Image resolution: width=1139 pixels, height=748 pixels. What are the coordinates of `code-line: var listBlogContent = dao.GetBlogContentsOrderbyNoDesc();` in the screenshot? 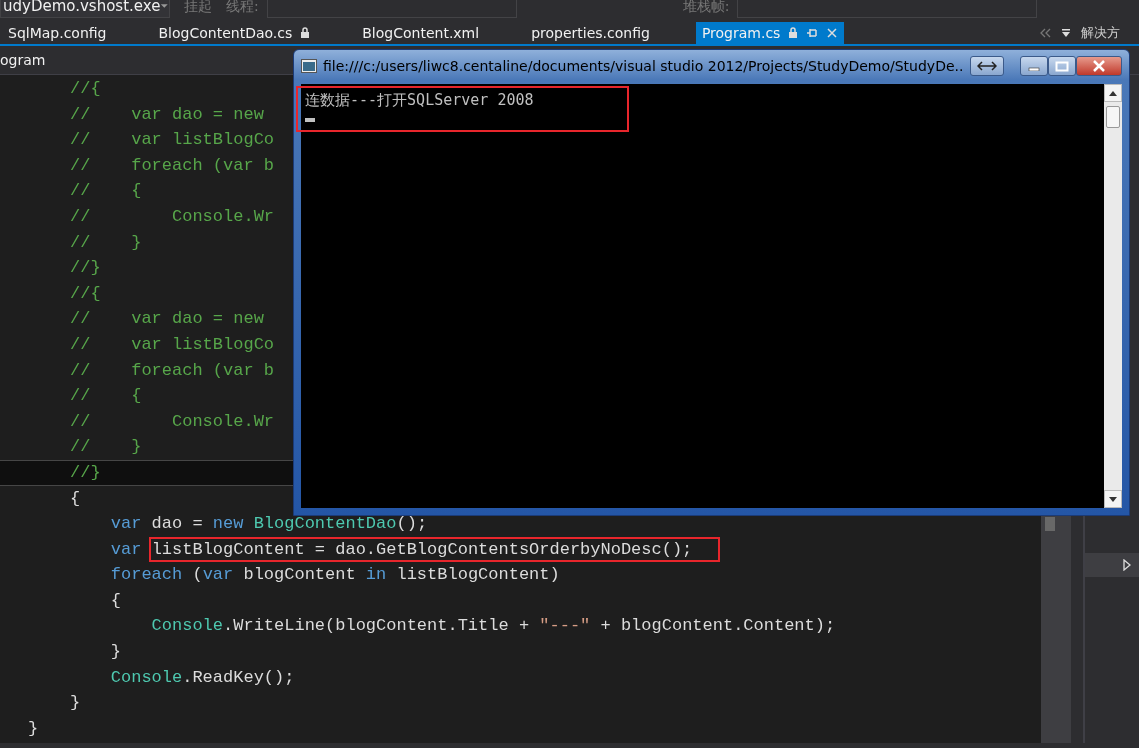 It's located at (395, 549).